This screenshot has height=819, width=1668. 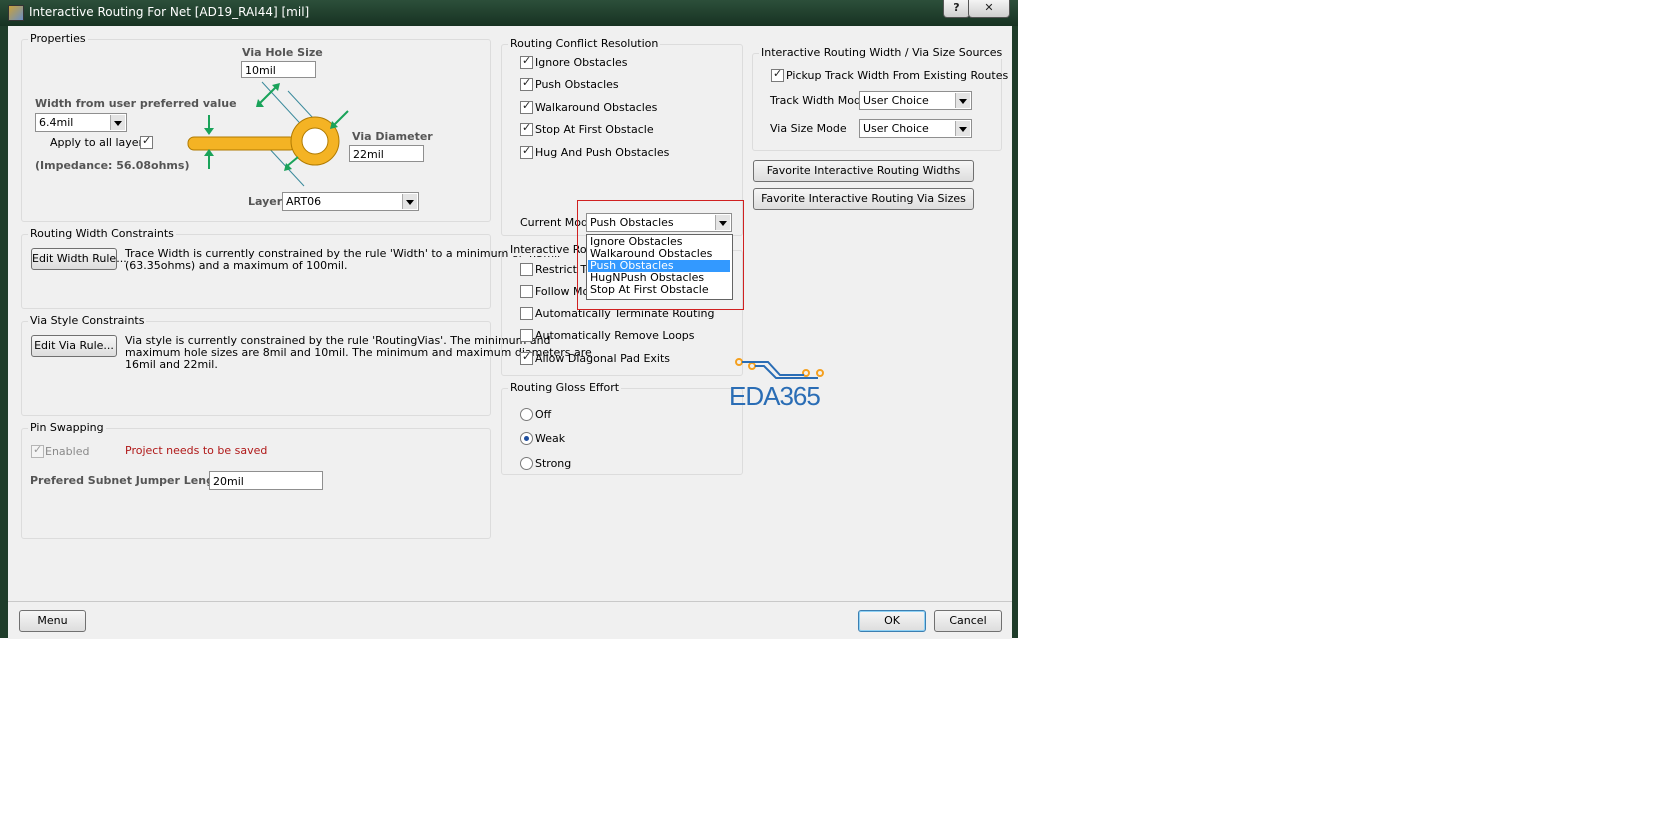 I want to click on diagonal-pad-exits-checkbox, so click(x=526, y=357).